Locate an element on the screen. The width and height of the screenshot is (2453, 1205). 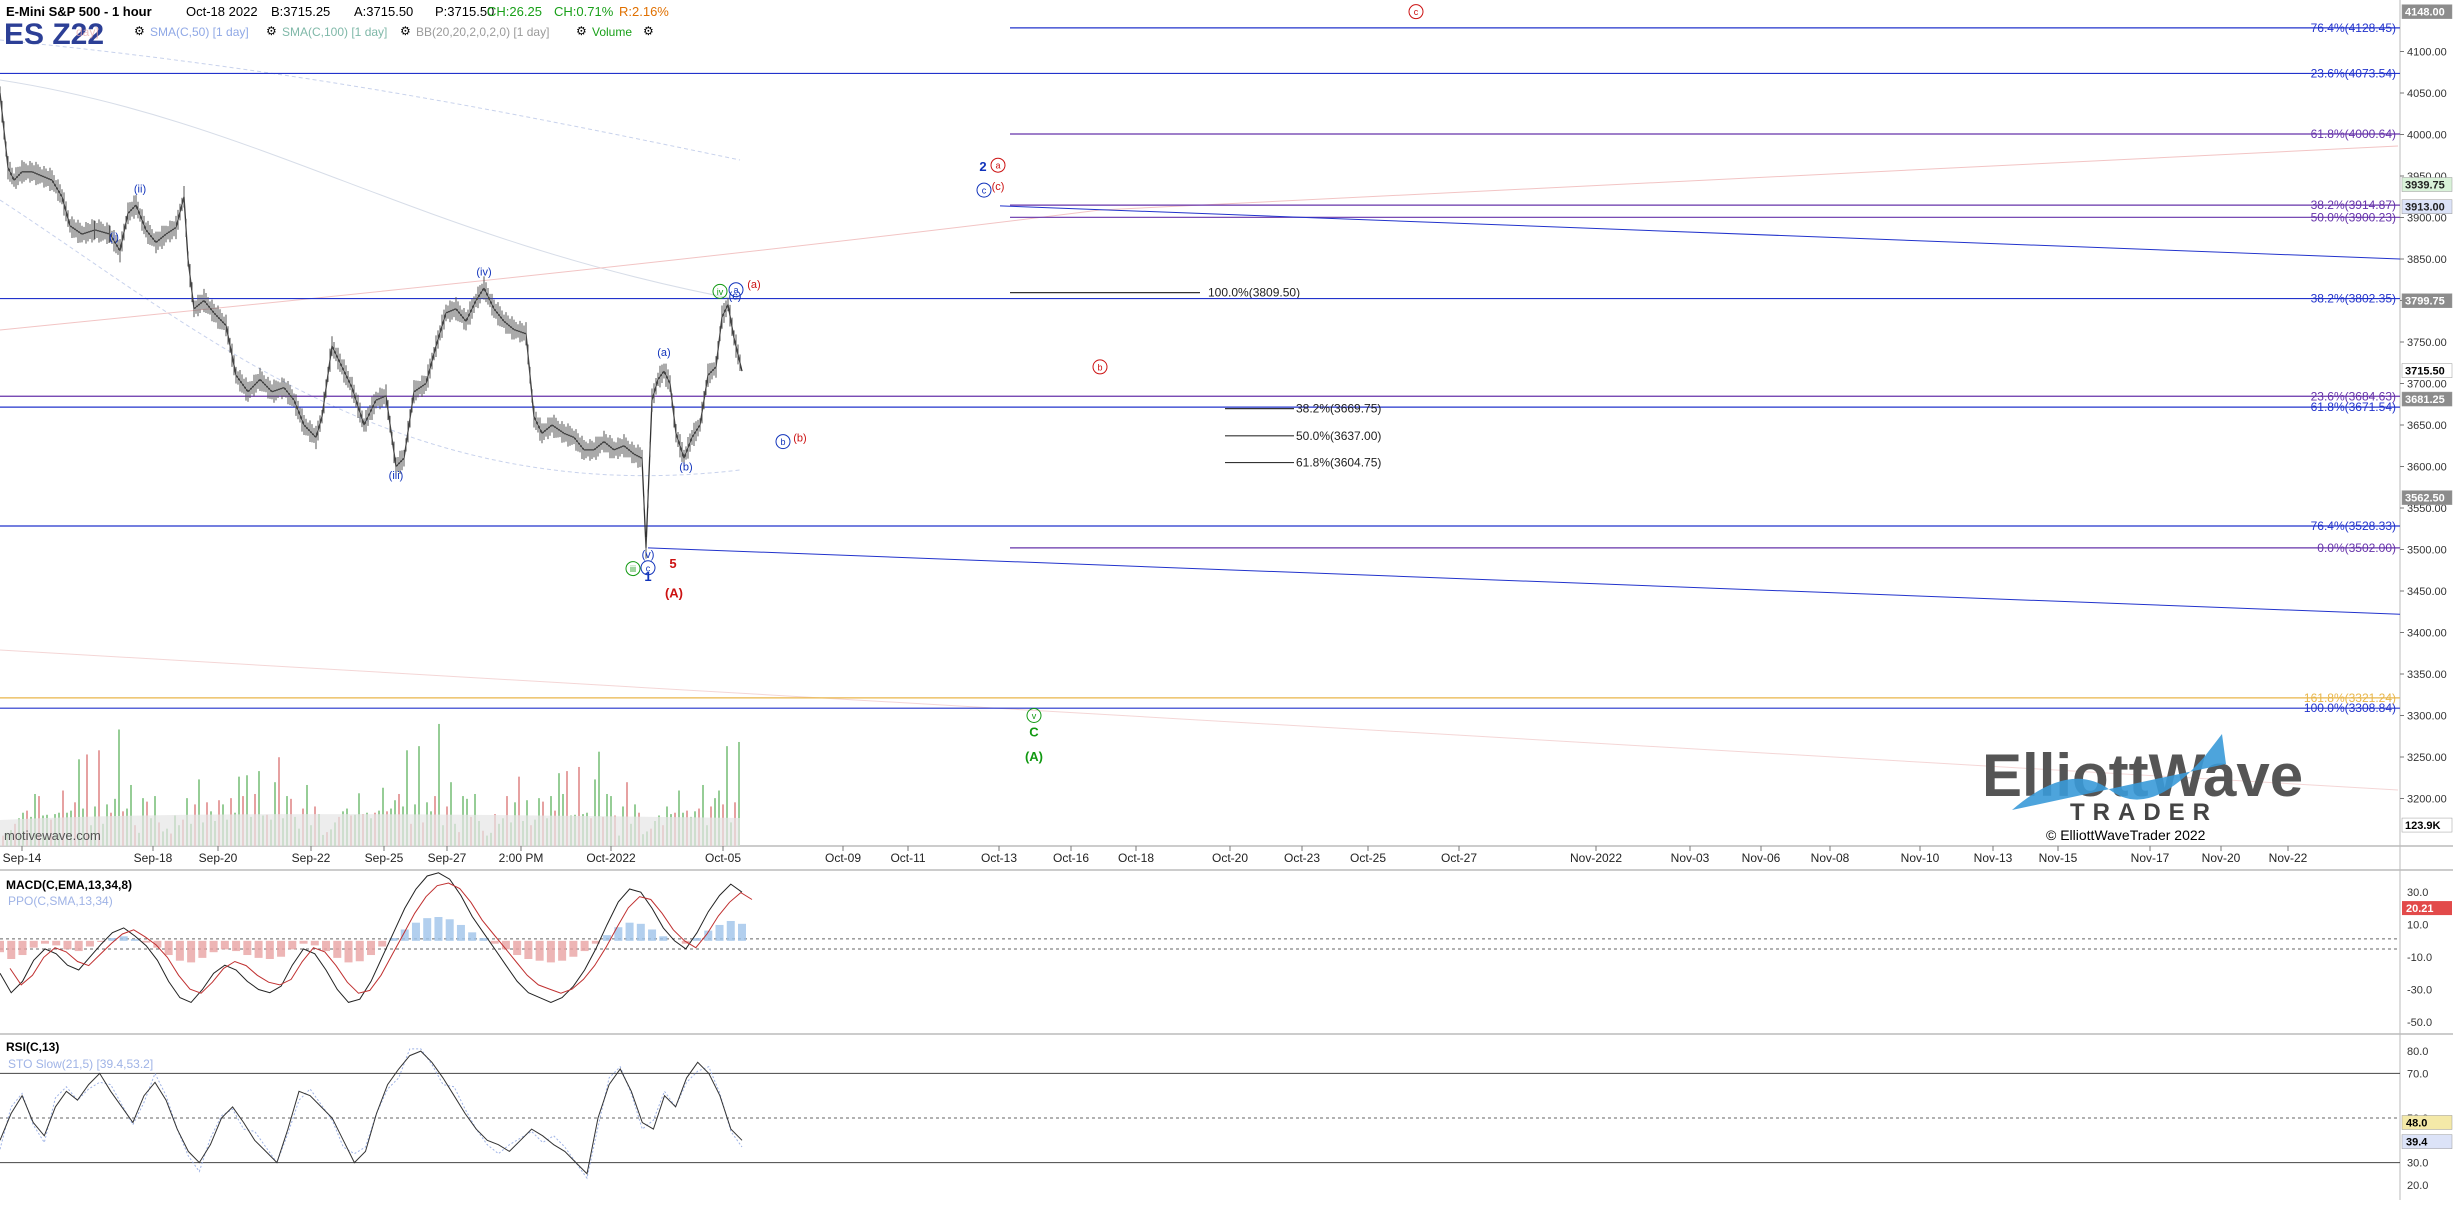
header-date: Oct-18 2022 is located at coordinates (222, 11).